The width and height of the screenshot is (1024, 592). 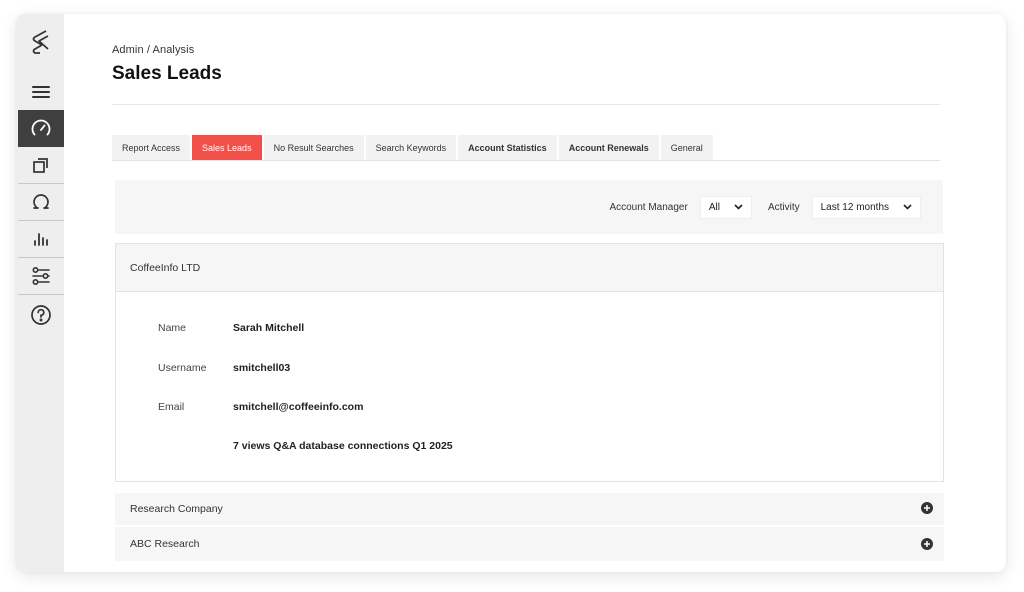 What do you see at coordinates (686, 147) in the screenshot?
I see `tab-general: General` at bounding box center [686, 147].